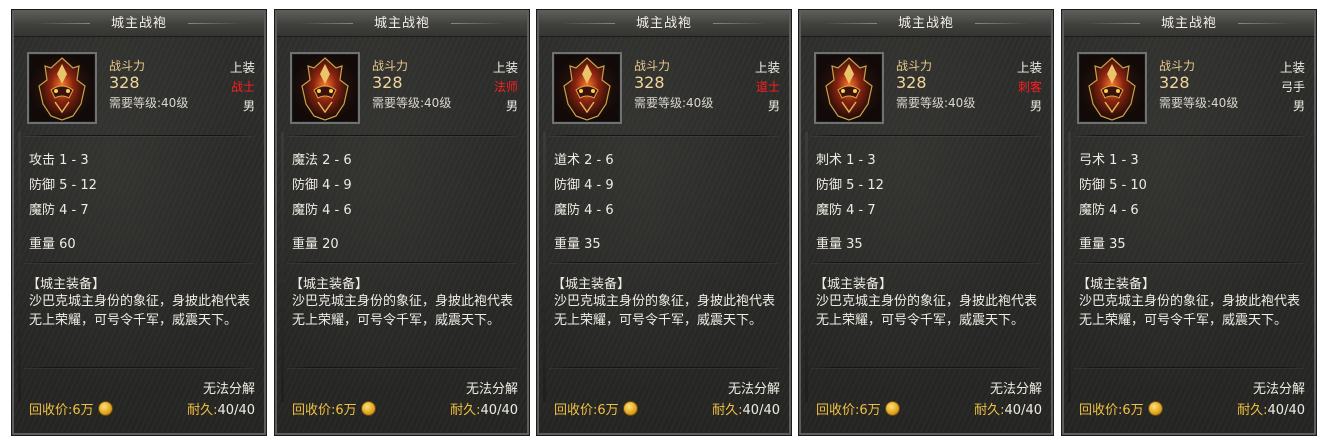  What do you see at coordinates (505, 87) in the screenshot?
I see `class-requirement: 法师` at bounding box center [505, 87].